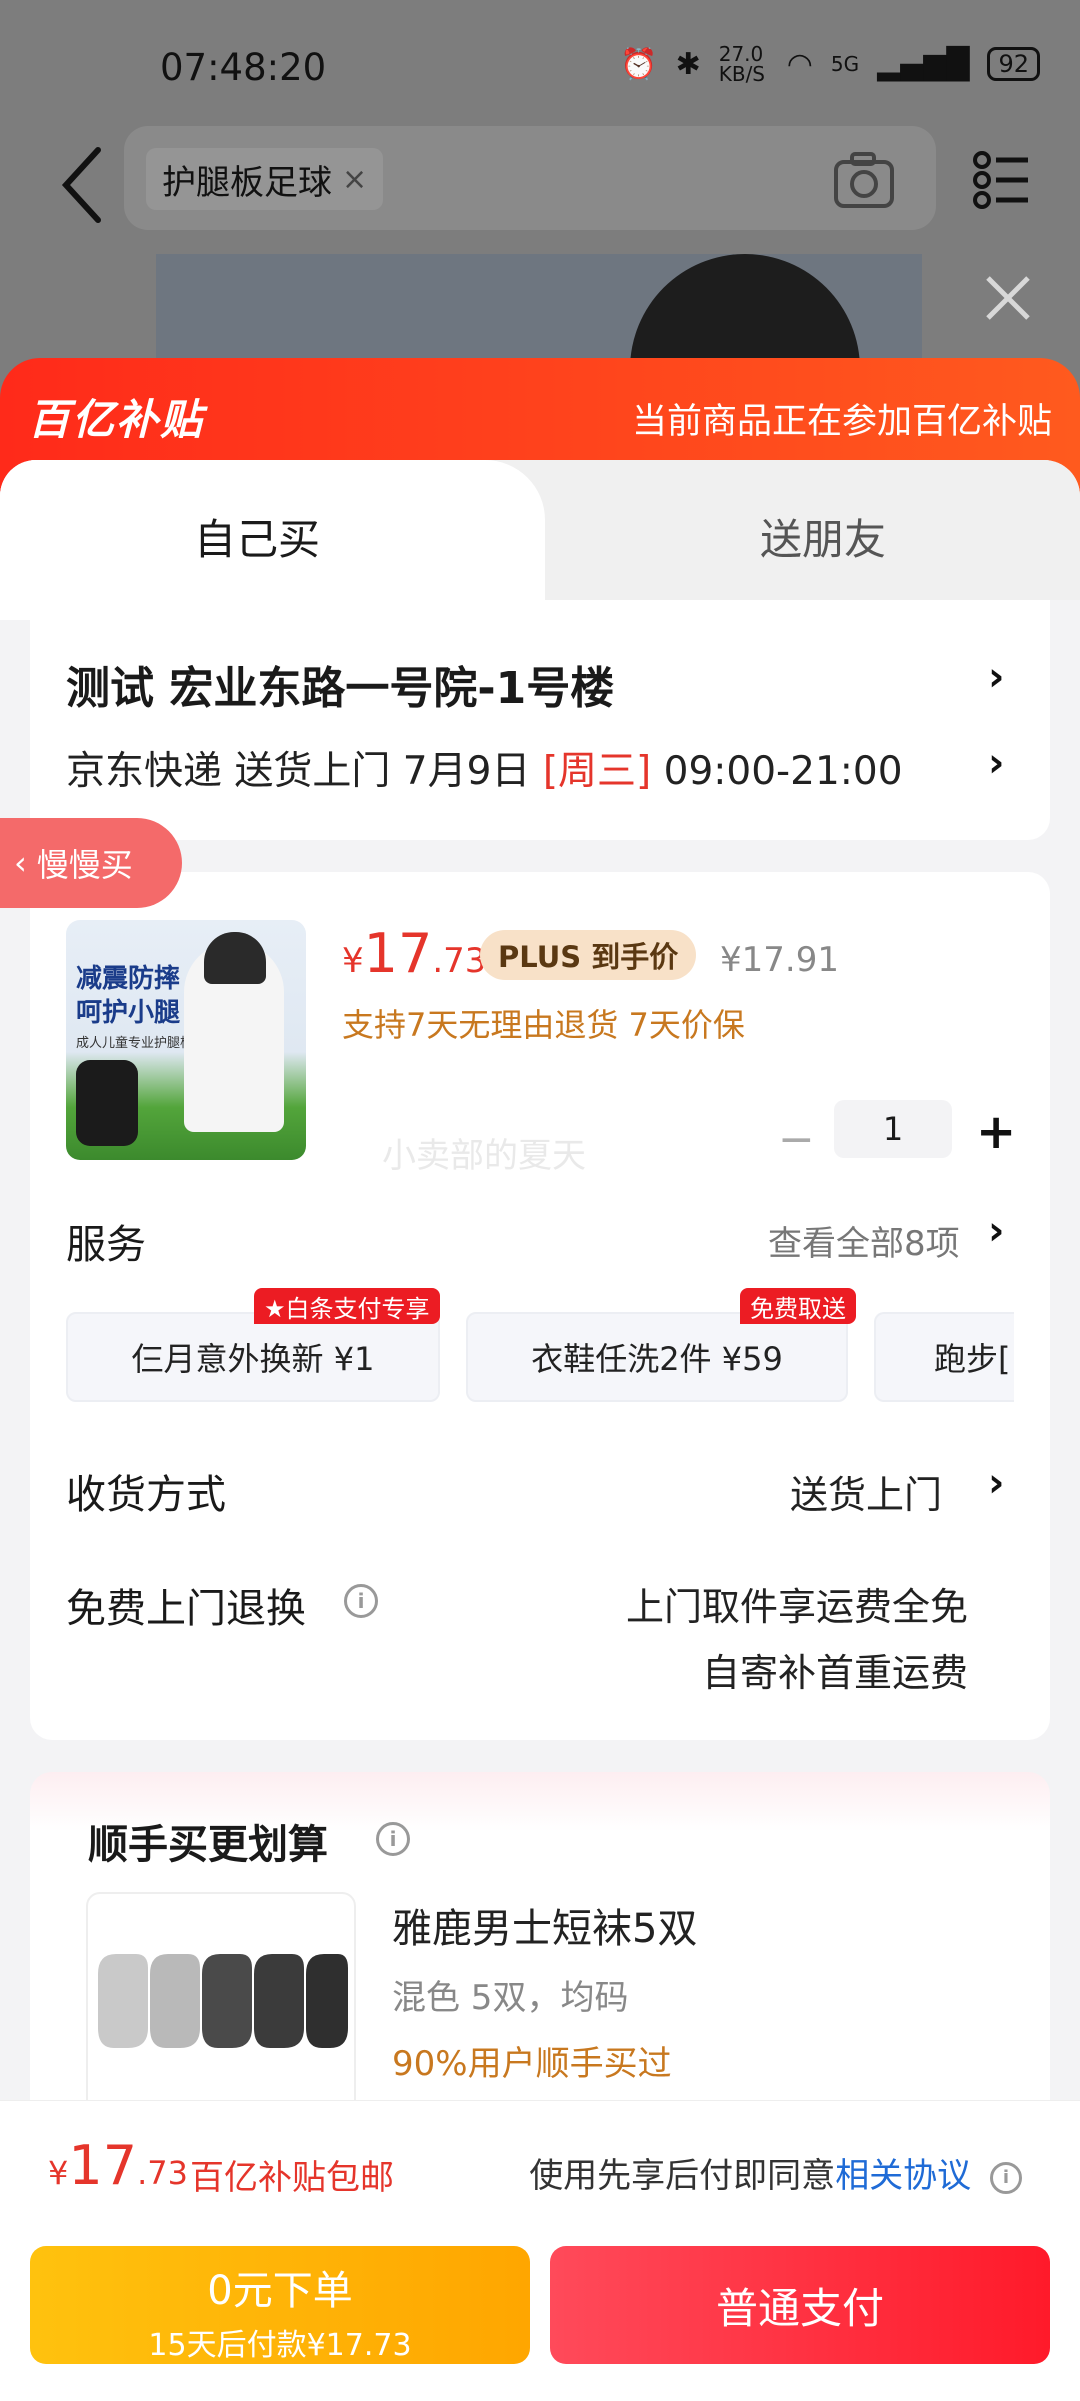  Describe the element at coordinates (20, 863) in the screenshot. I see `chevron-left-icon: ‹` at that location.